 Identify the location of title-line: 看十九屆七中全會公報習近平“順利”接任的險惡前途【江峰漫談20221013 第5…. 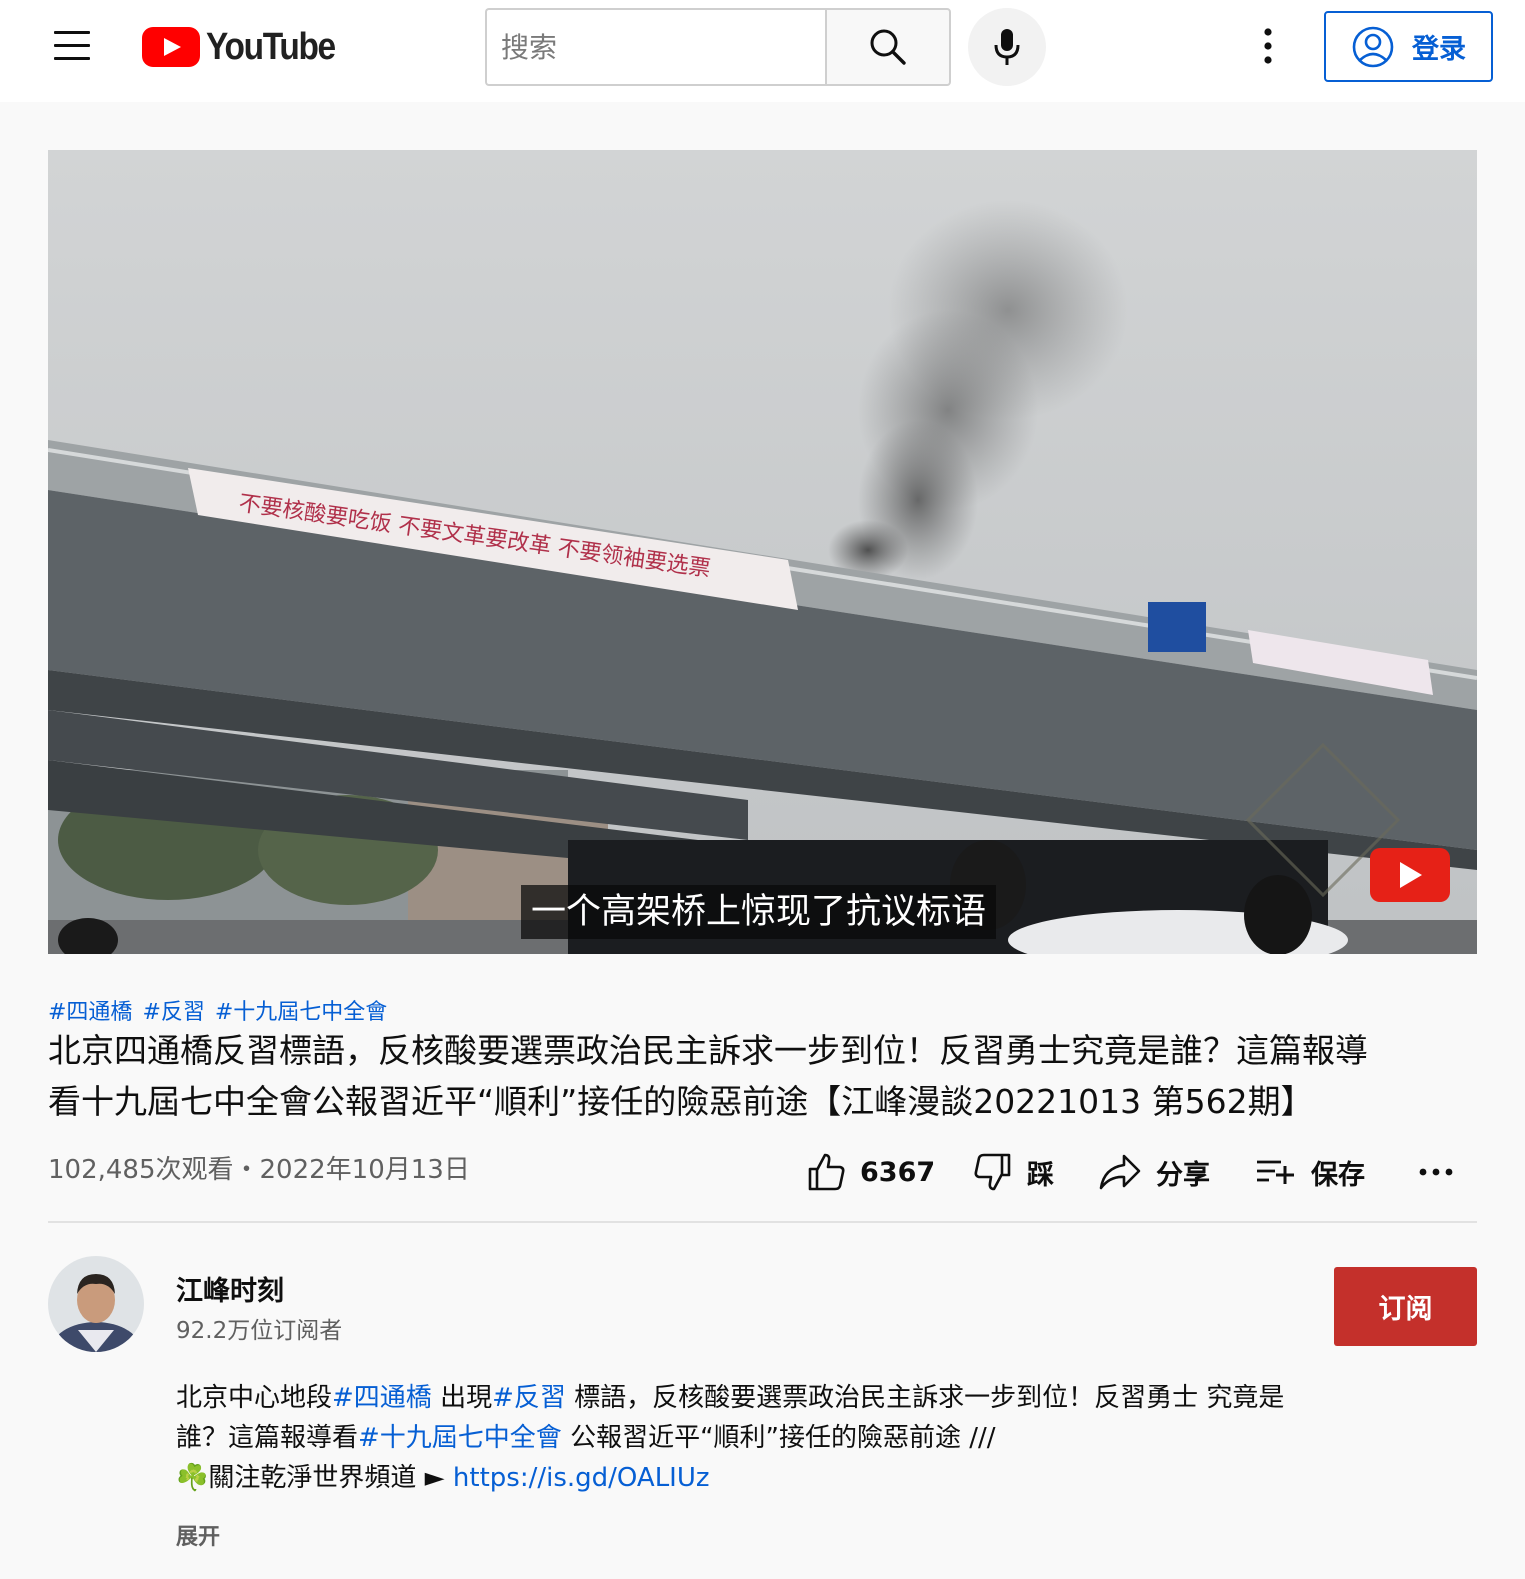
(681, 1101).